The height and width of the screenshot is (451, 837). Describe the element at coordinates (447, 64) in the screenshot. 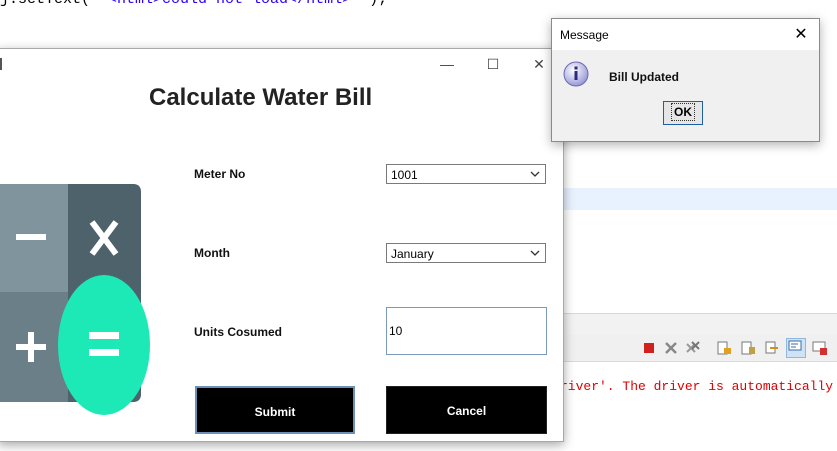

I see `minimize-button: —` at that location.